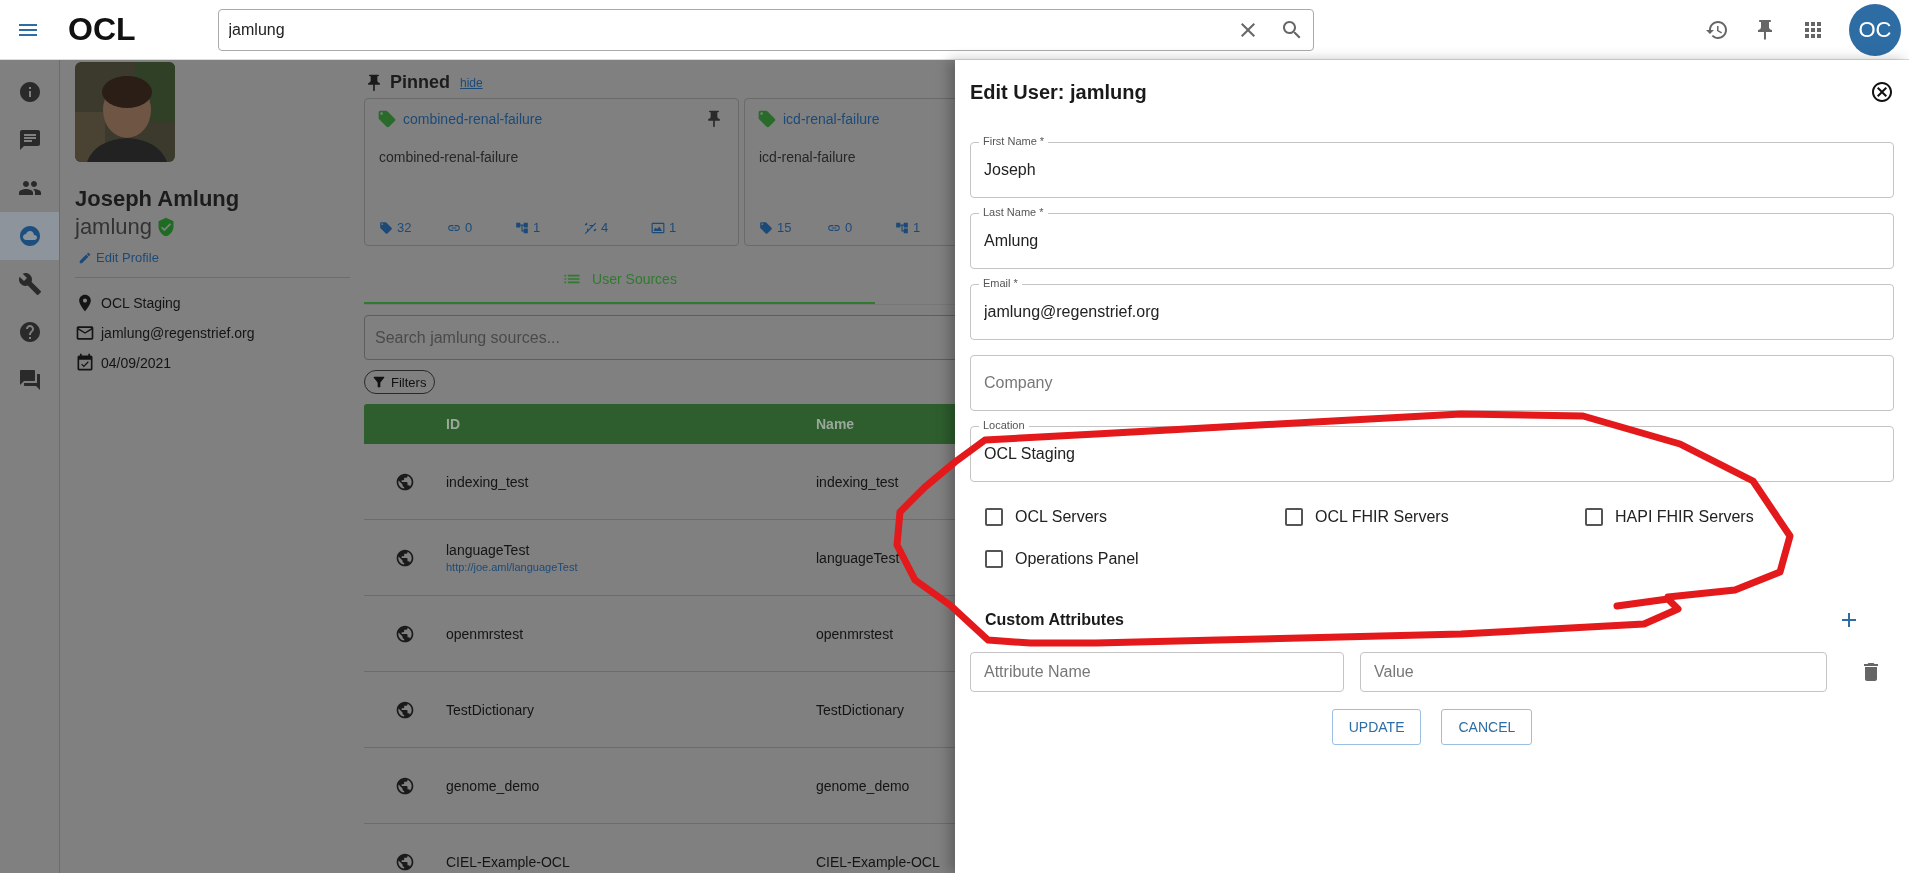 The height and width of the screenshot is (873, 1909). What do you see at coordinates (857, 481) in the screenshot?
I see `table-cell: indexing_test` at bounding box center [857, 481].